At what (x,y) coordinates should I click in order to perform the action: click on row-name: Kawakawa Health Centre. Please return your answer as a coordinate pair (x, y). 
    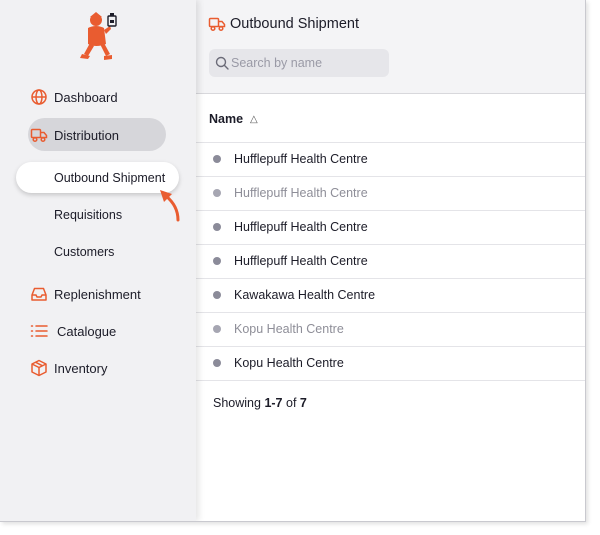
    Looking at the image, I should click on (305, 295).